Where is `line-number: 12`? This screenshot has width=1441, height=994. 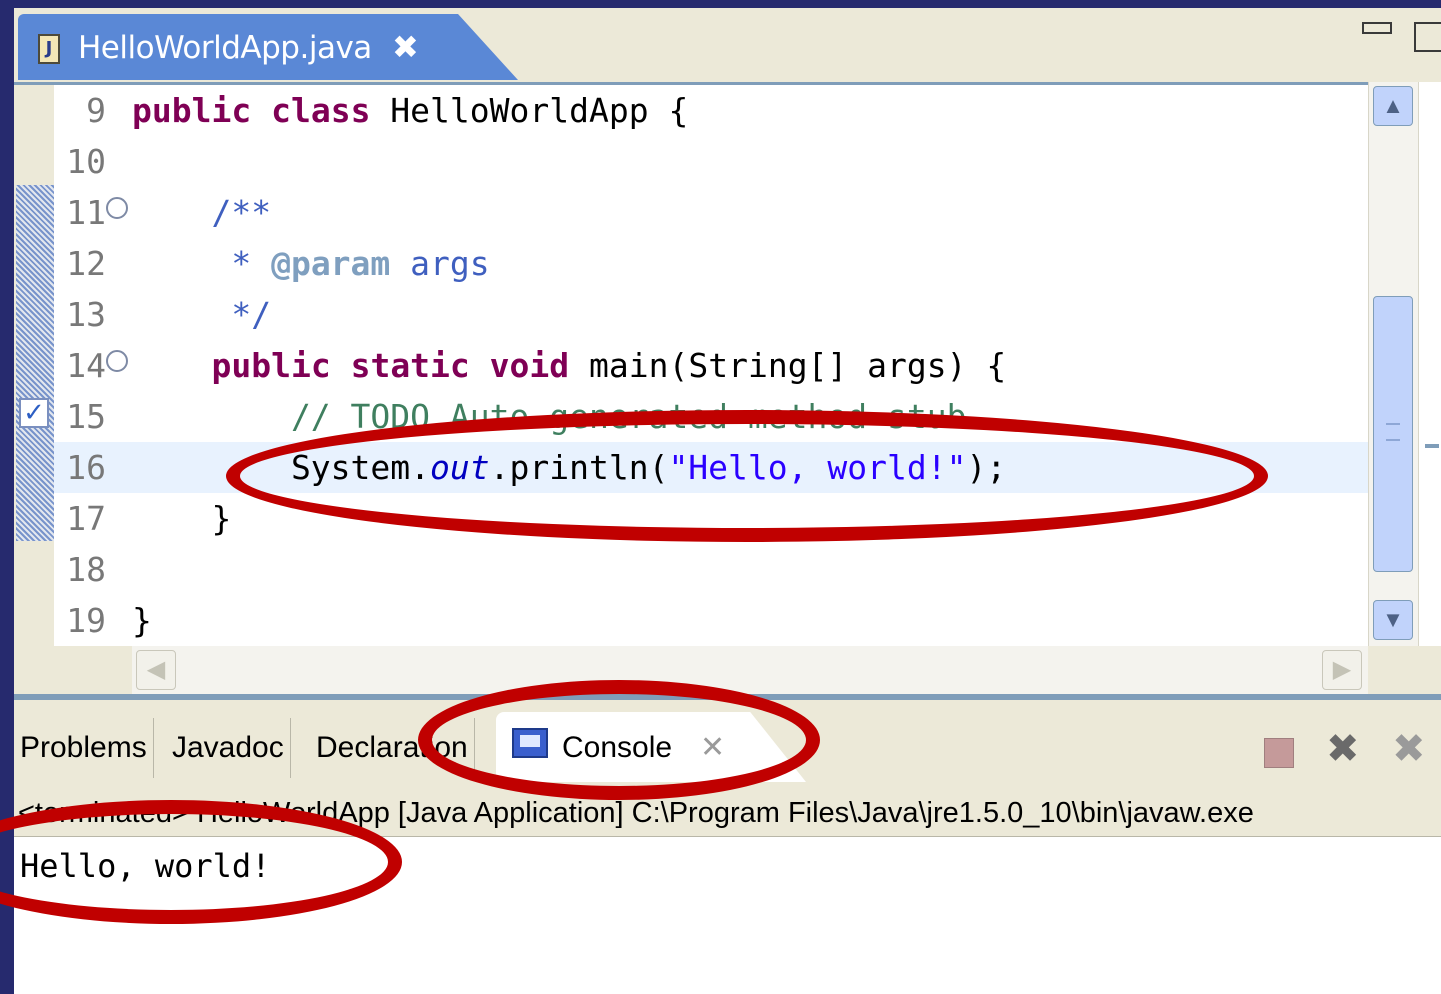 line-number: 12 is located at coordinates (86, 263).